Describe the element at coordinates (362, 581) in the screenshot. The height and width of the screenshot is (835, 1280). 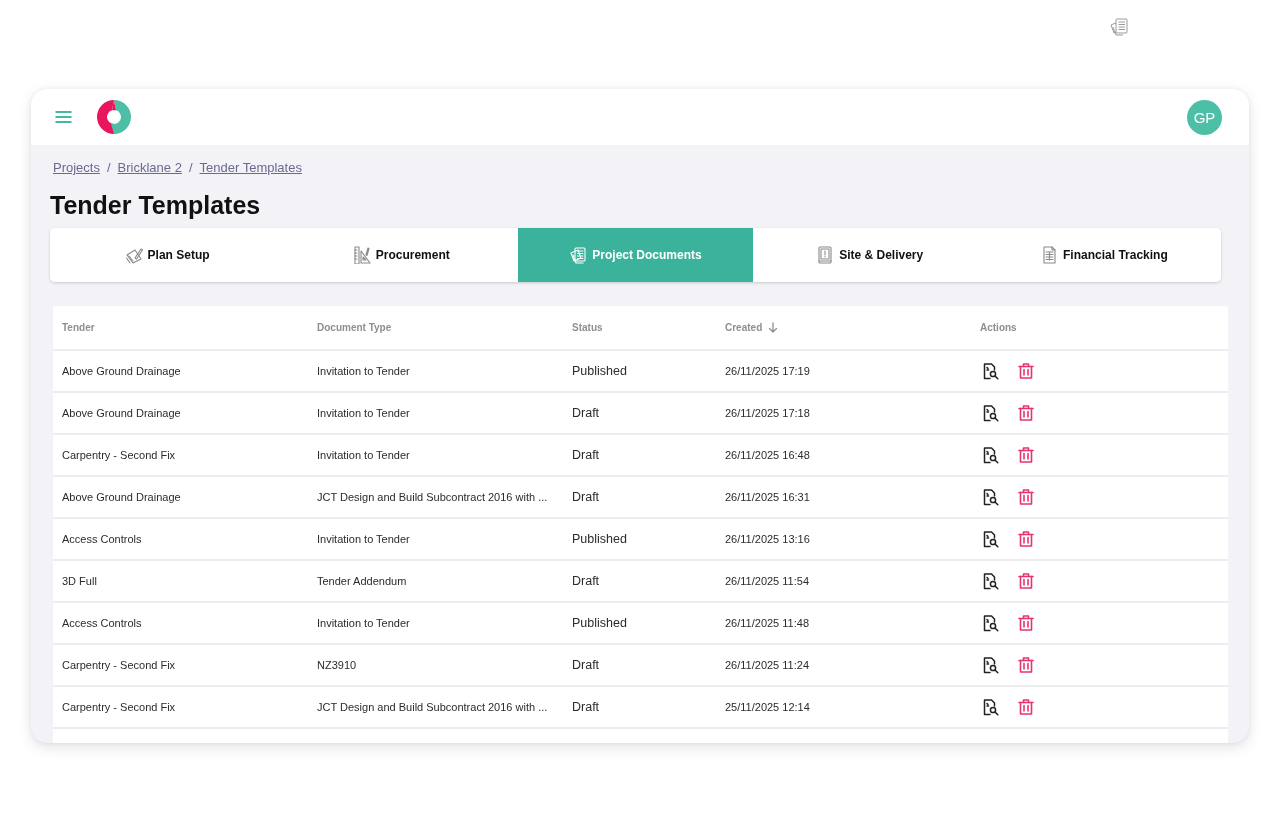
I see `document-type-cell: Tender Addendum` at that location.